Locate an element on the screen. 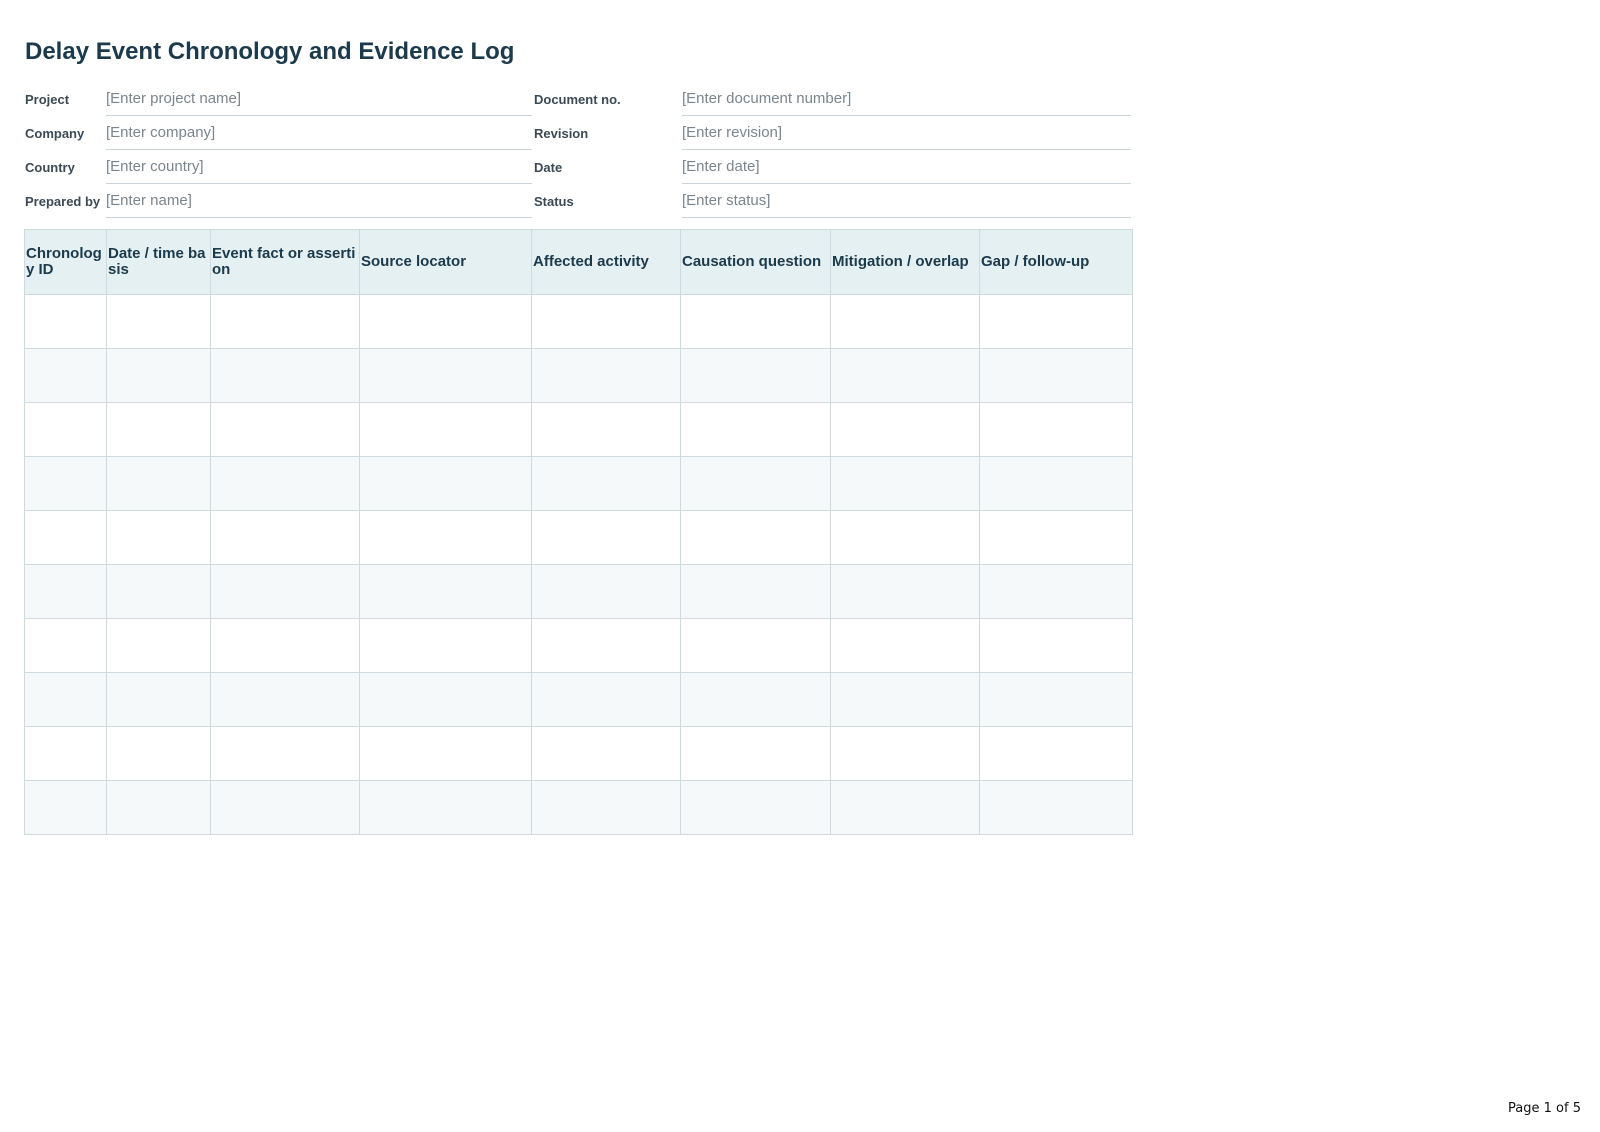 The width and height of the screenshot is (1600, 1132). country-field: [Enter country] is located at coordinates (319, 168).